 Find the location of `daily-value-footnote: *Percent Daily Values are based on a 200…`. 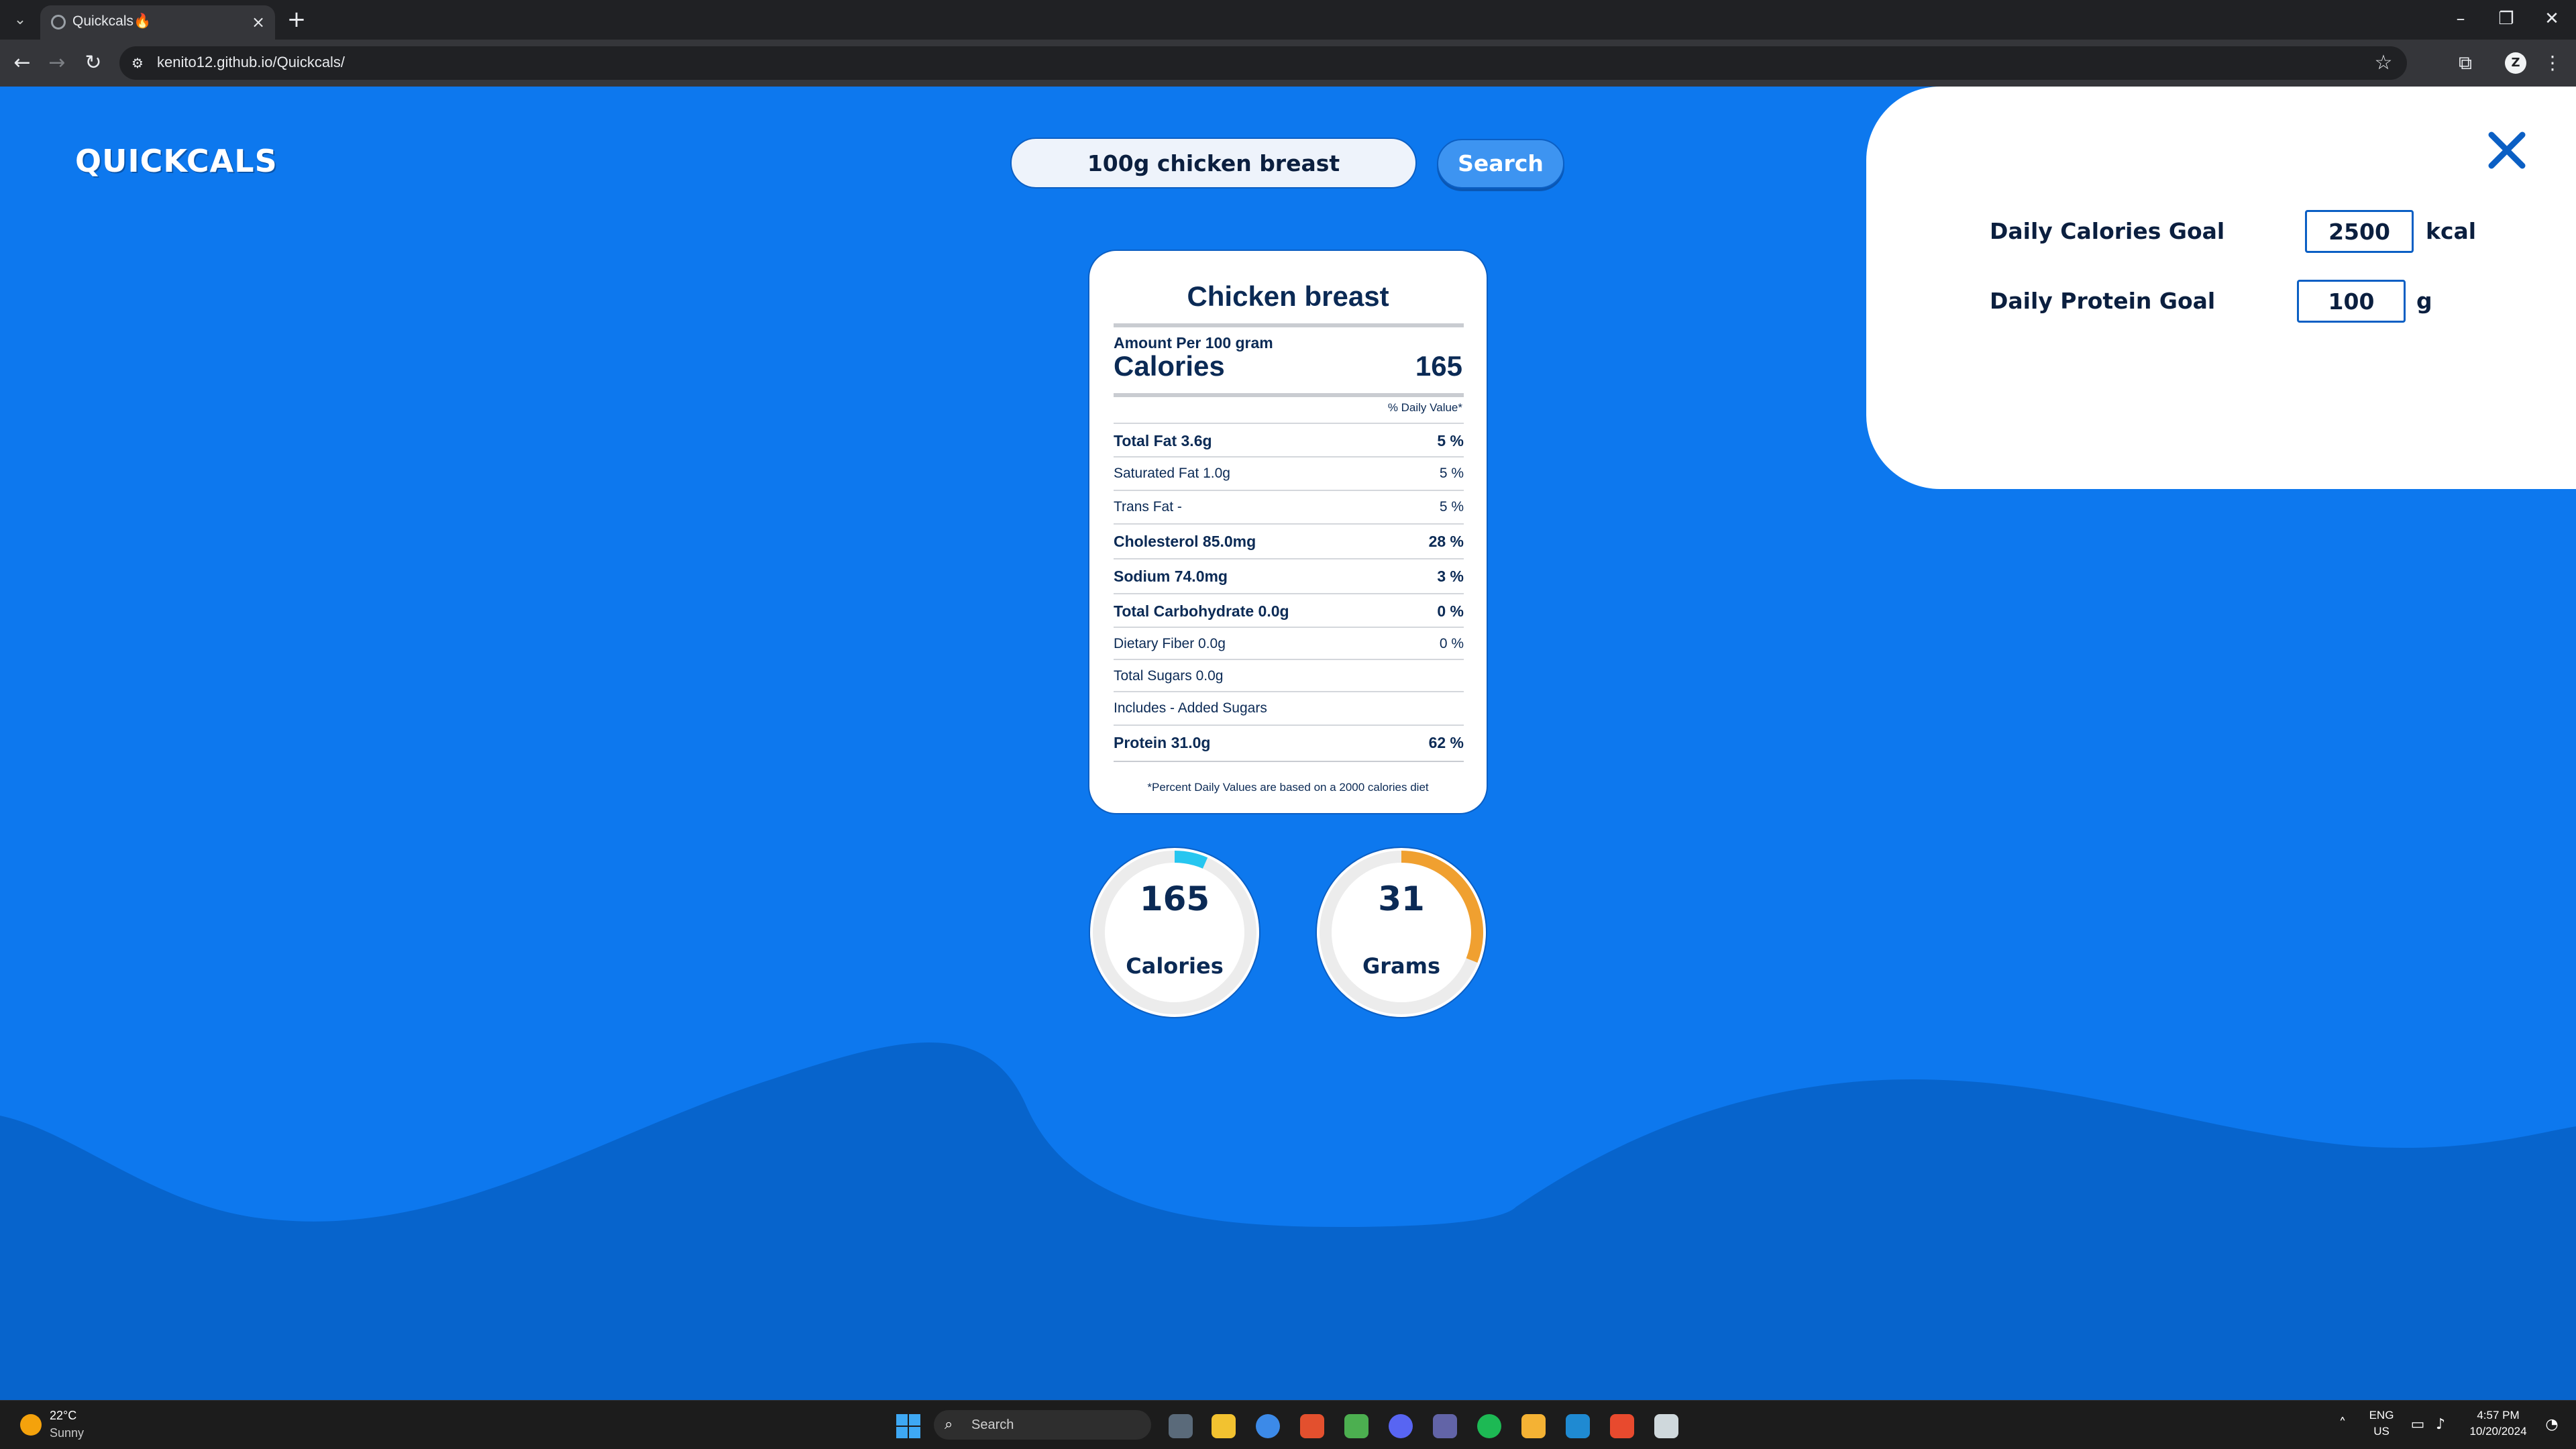

daily-value-footnote: *Percent Daily Values are based on a 200… is located at coordinates (1288, 787).